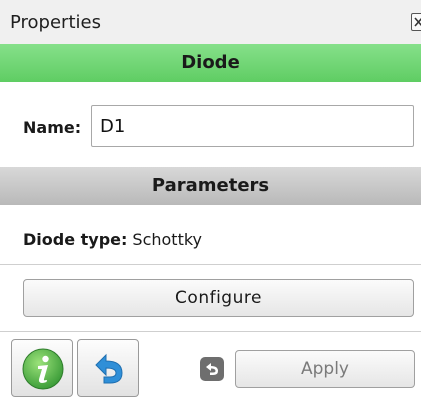 The width and height of the screenshot is (421, 402). I want to click on parameters-section-header: Parameters, so click(210, 186).